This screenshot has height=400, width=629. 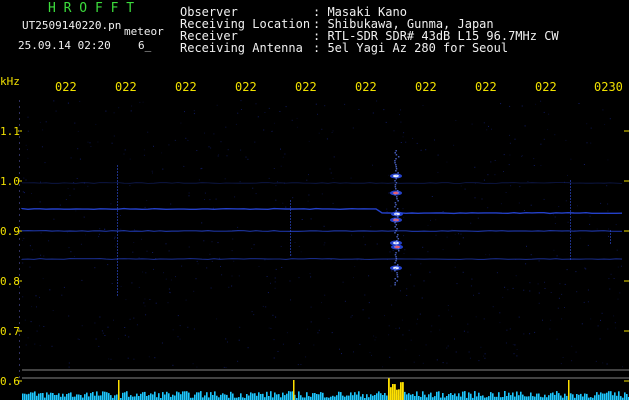 What do you see at coordinates (366, 87) in the screenshot?
I see `time-tick-label: 022` at bounding box center [366, 87].